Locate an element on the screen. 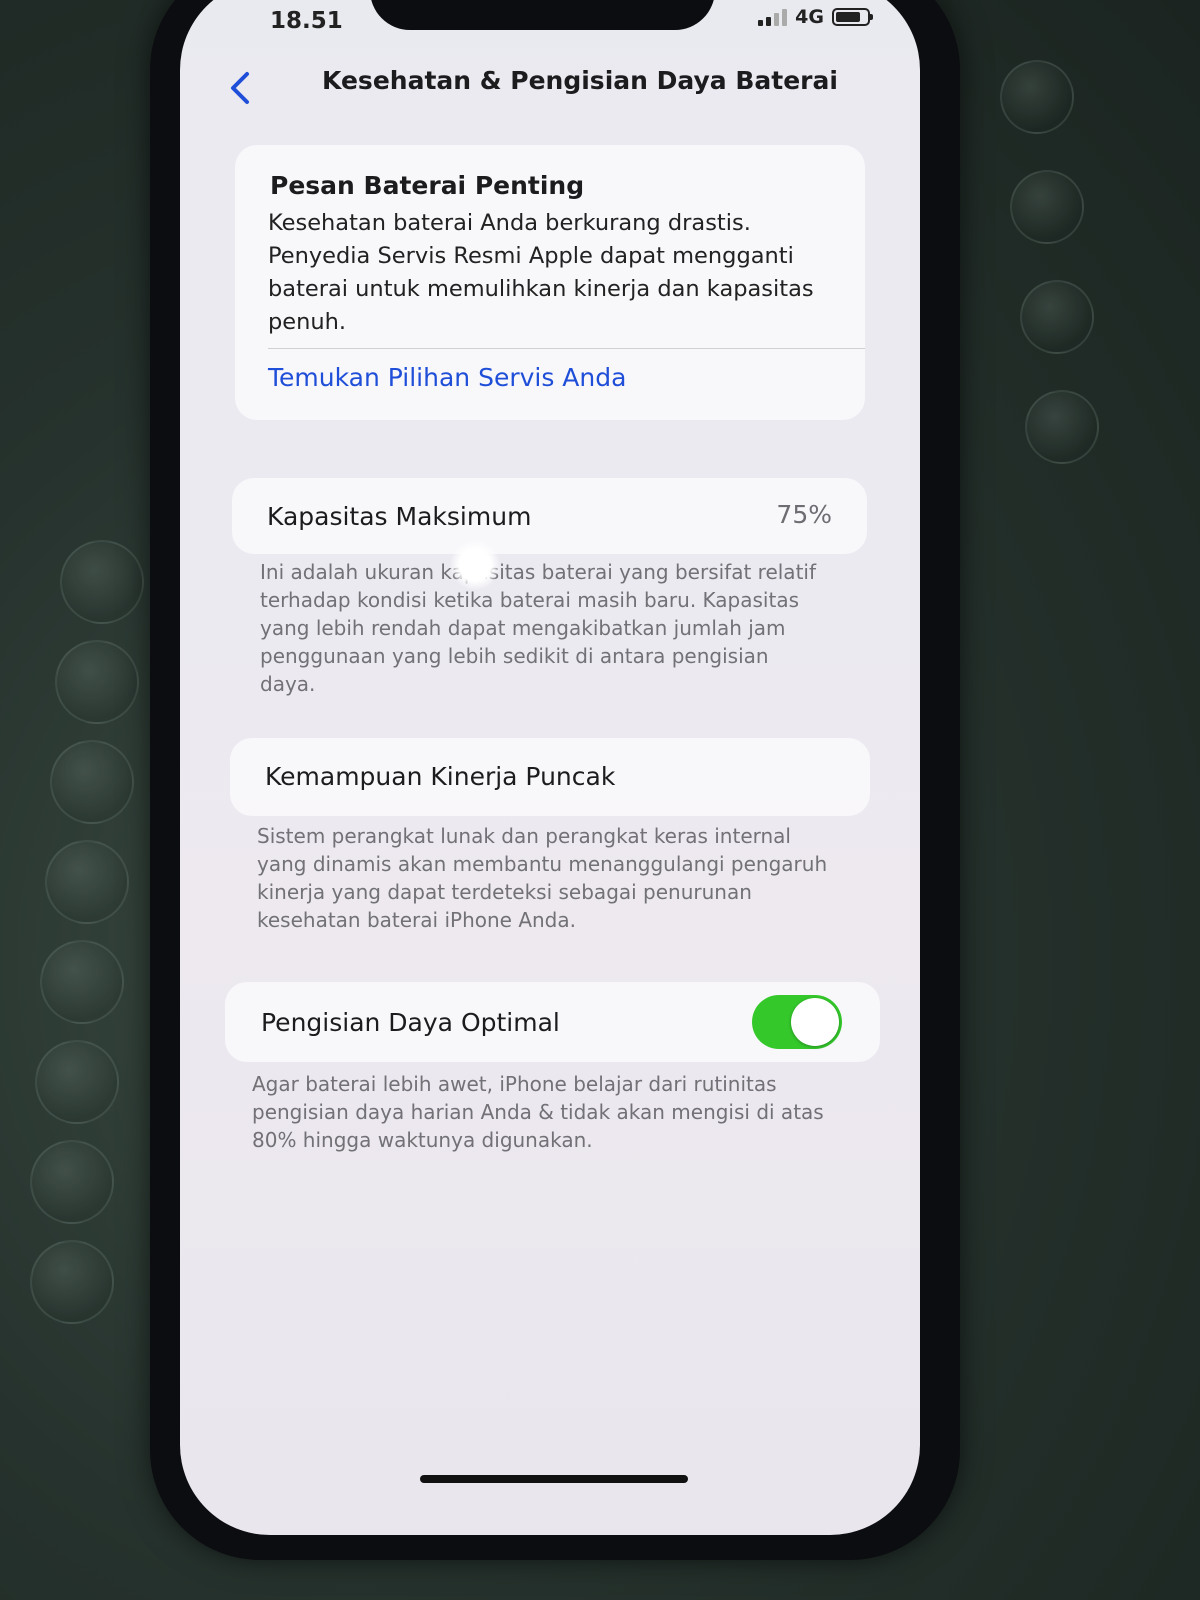  peak-performance-row: Kemampuan Kinerja Puncak is located at coordinates (550, 777).